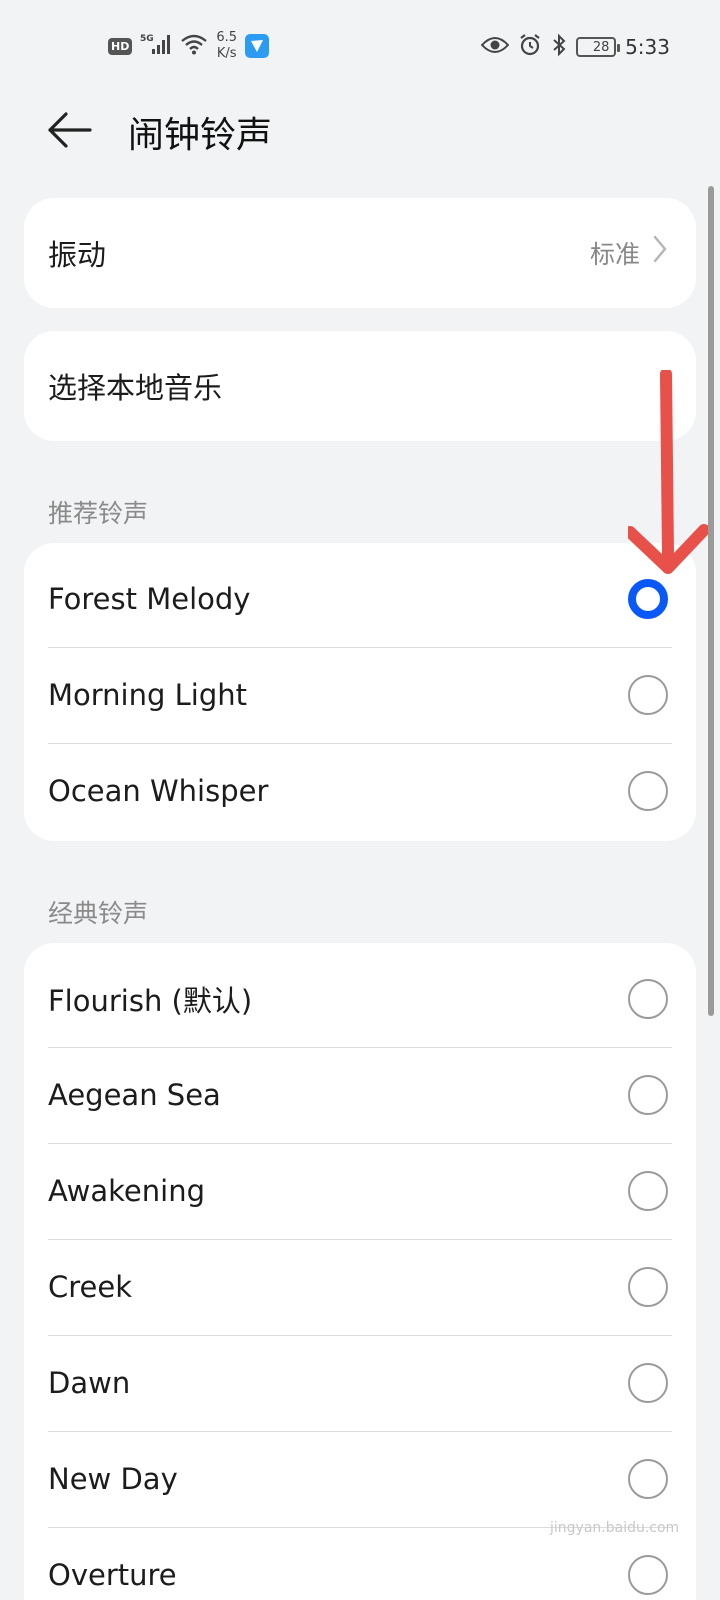 The height and width of the screenshot is (1600, 720). Describe the element at coordinates (147, 695) in the screenshot. I see `ringtone-label: Morning Light` at that location.